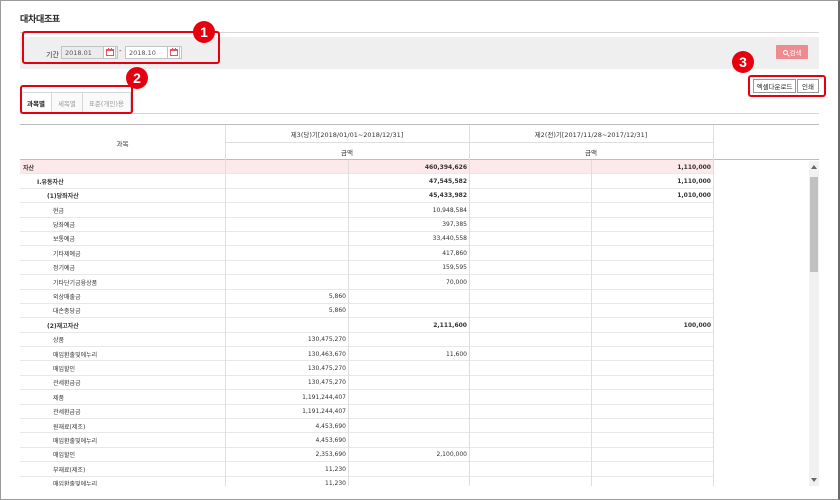  I want to click on search-button: 검색, so click(792, 52).